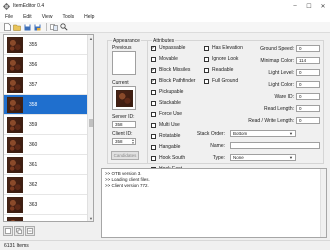  What do you see at coordinates (90, 218) in the screenshot?
I see `scroll-down-icon: ▼` at bounding box center [90, 218].